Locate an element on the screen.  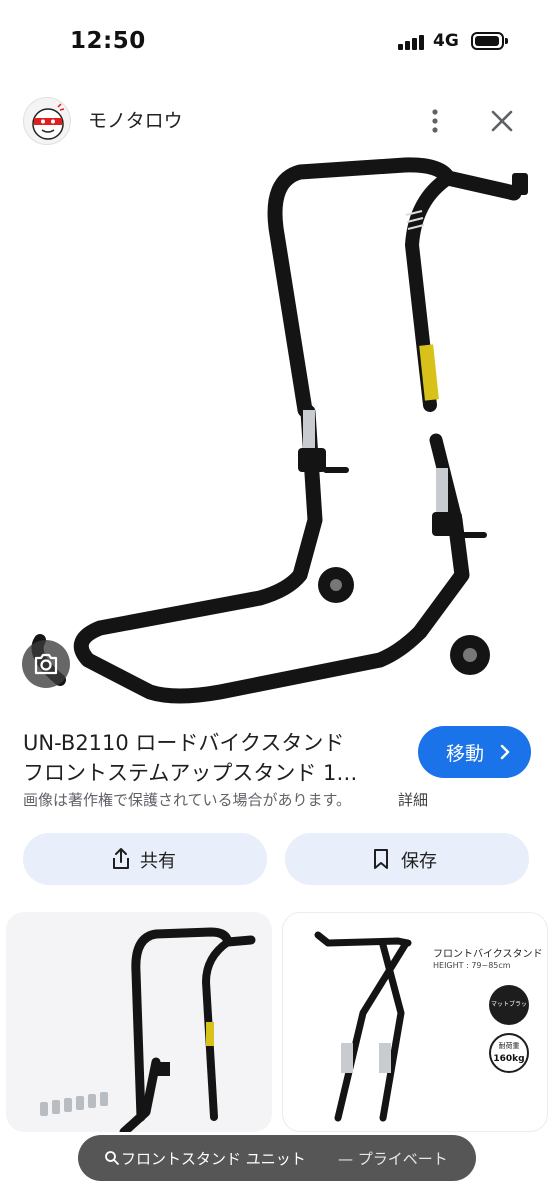
private-mode-label: — プライベート is located at coordinates (393, 1159).